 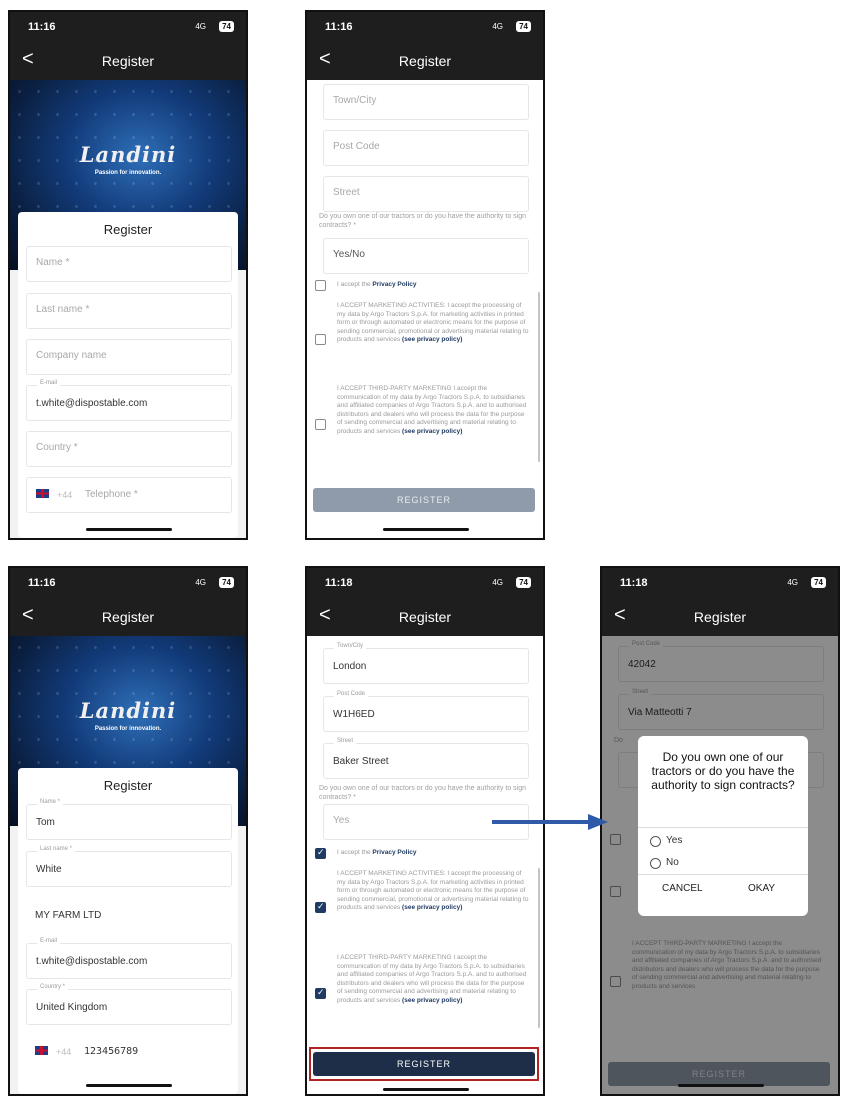 What do you see at coordinates (129, 866) in the screenshot?
I see `last-name-field: Last name * White` at bounding box center [129, 866].